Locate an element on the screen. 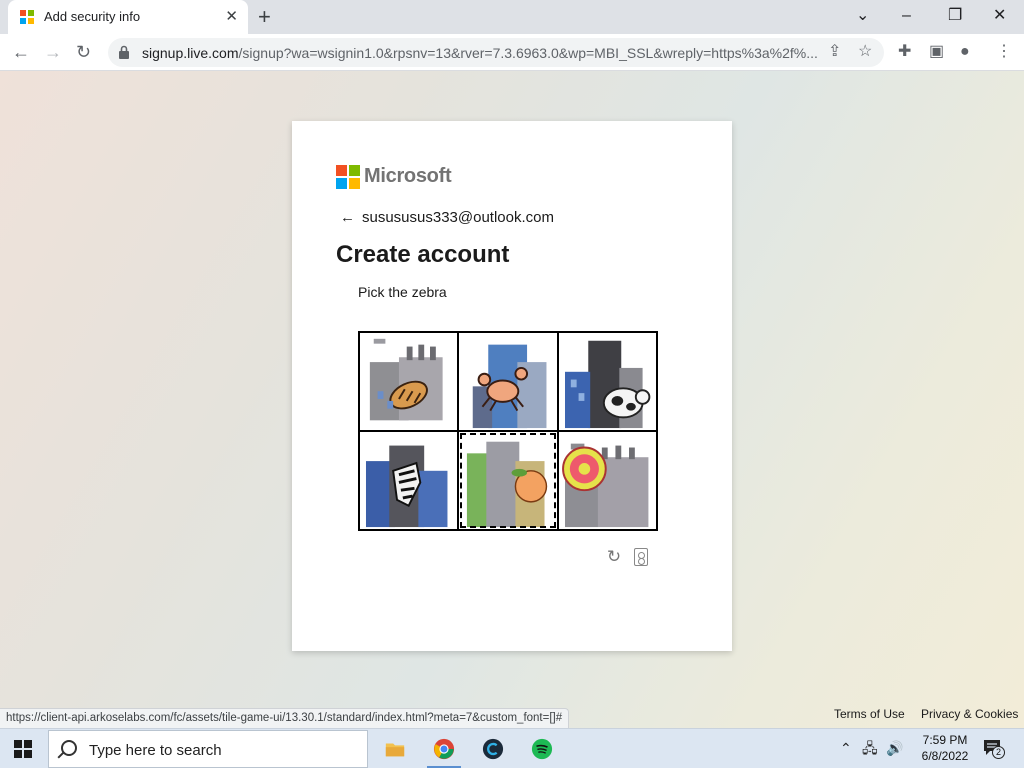  bread-icon is located at coordinates (406, 379).